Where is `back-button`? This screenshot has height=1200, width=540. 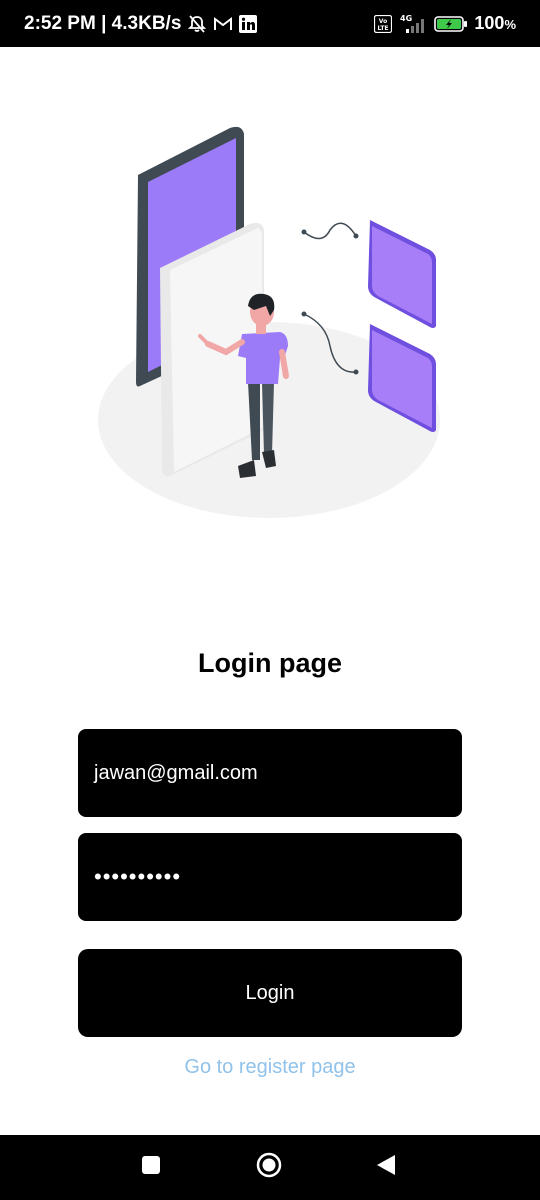 back-button is located at coordinates (386, 1167).